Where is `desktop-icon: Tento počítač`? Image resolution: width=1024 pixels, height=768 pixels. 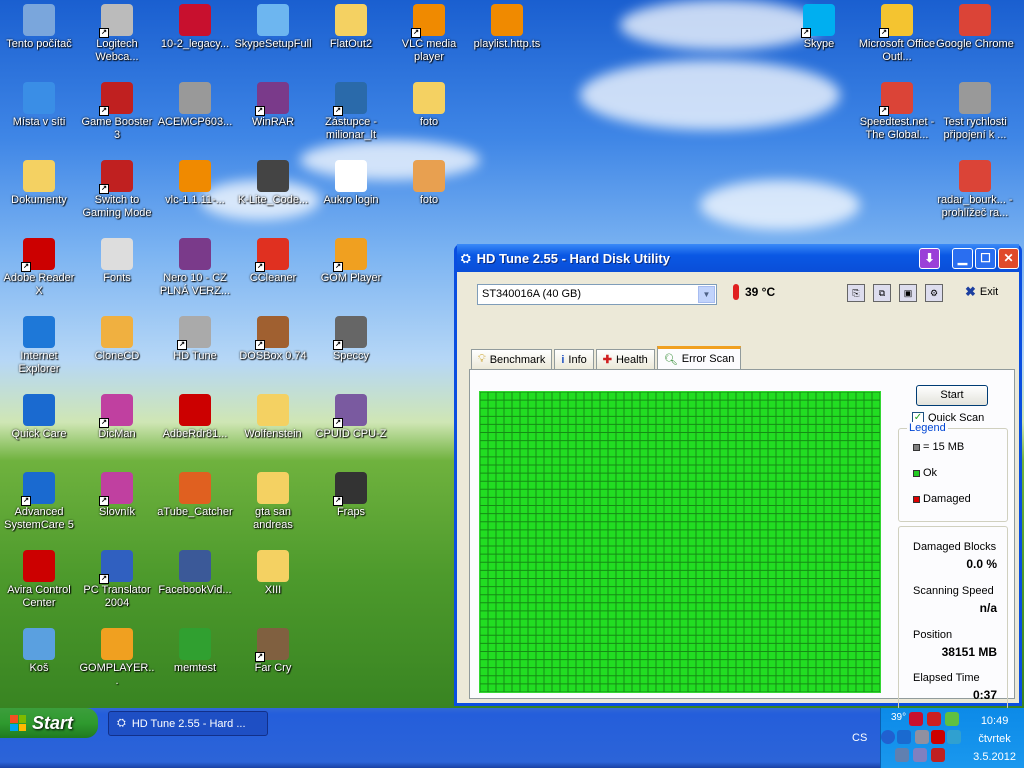 desktop-icon: Tento počítač is located at coordinates (39, 27).